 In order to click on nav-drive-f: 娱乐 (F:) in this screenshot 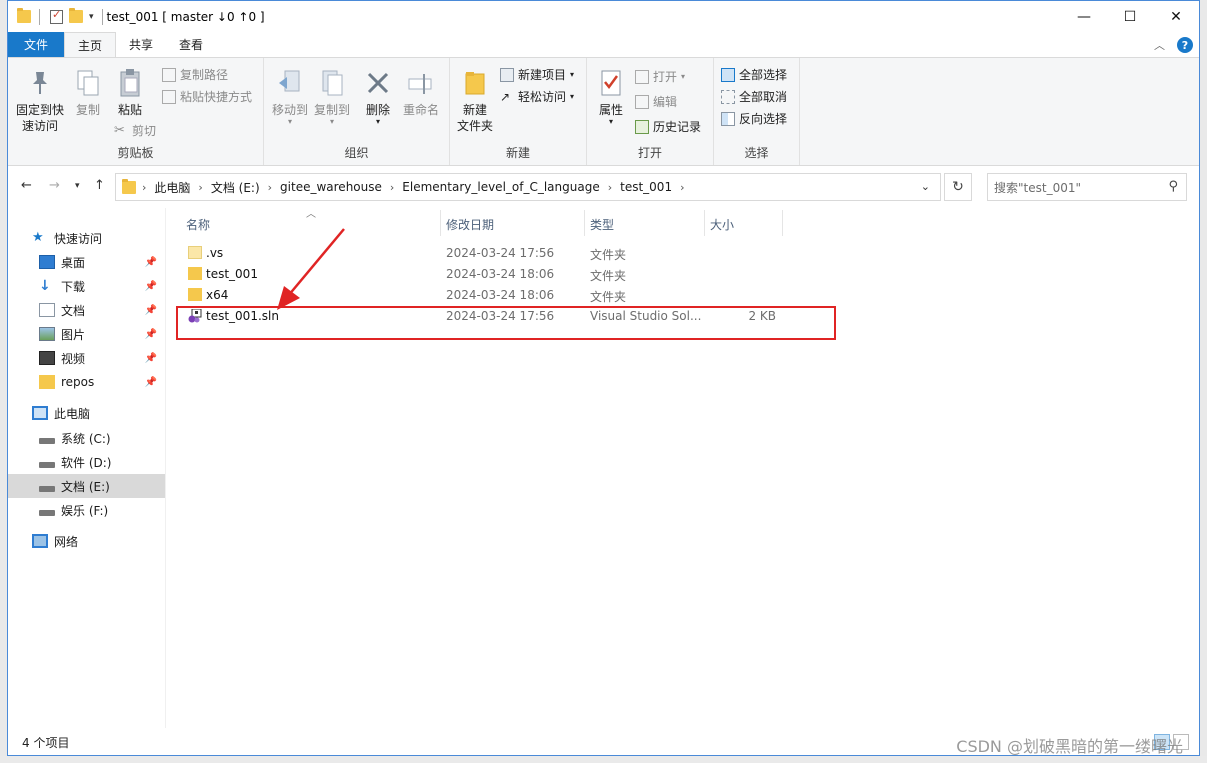, I will do `click(86, 510)`.